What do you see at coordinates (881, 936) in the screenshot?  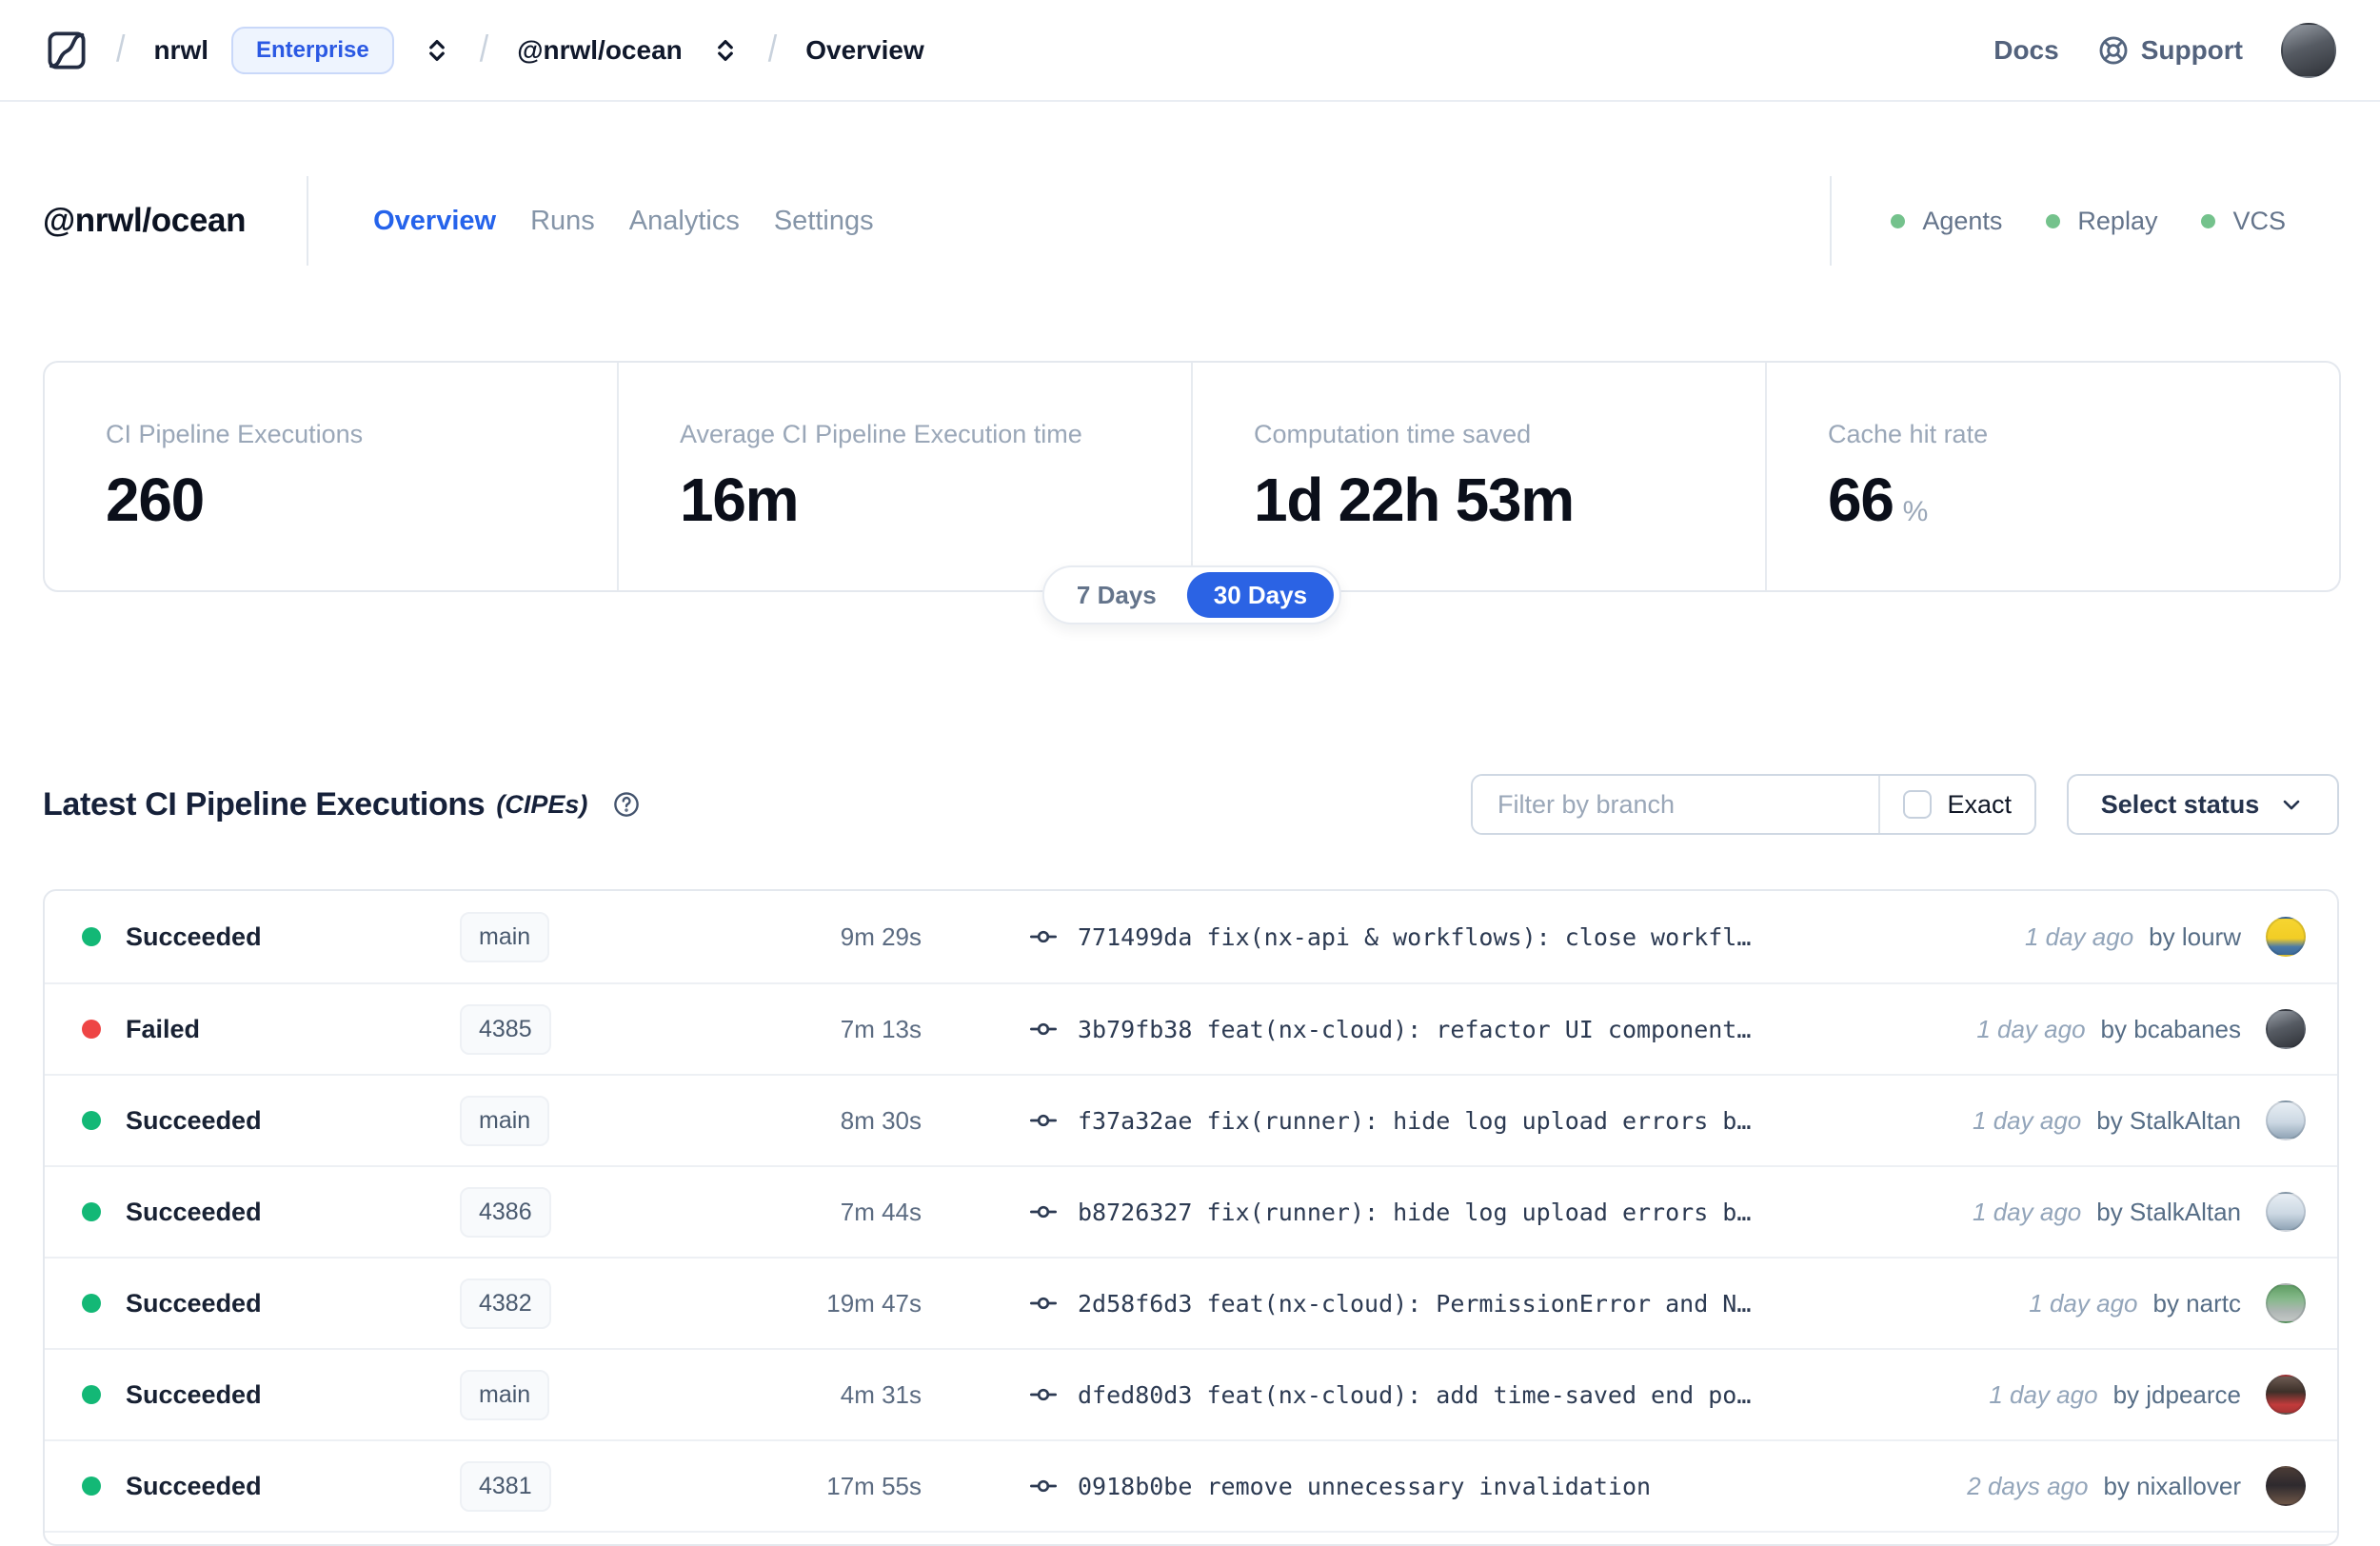 I see `duration: 9m 29s` at bounding box center [881, 936].